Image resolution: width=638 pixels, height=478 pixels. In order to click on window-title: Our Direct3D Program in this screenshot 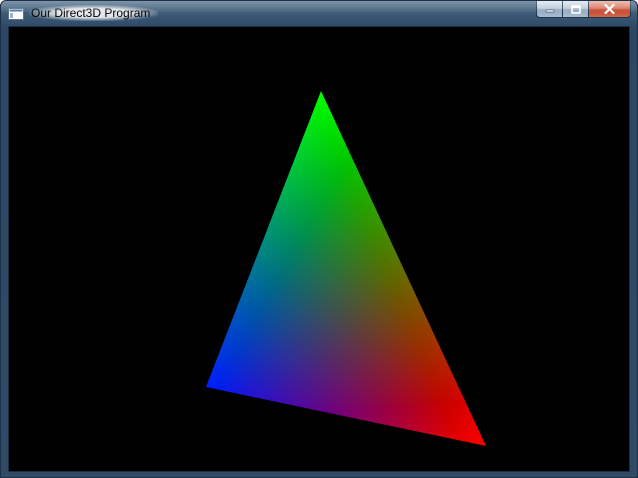, I will do `click(94, 13)`.